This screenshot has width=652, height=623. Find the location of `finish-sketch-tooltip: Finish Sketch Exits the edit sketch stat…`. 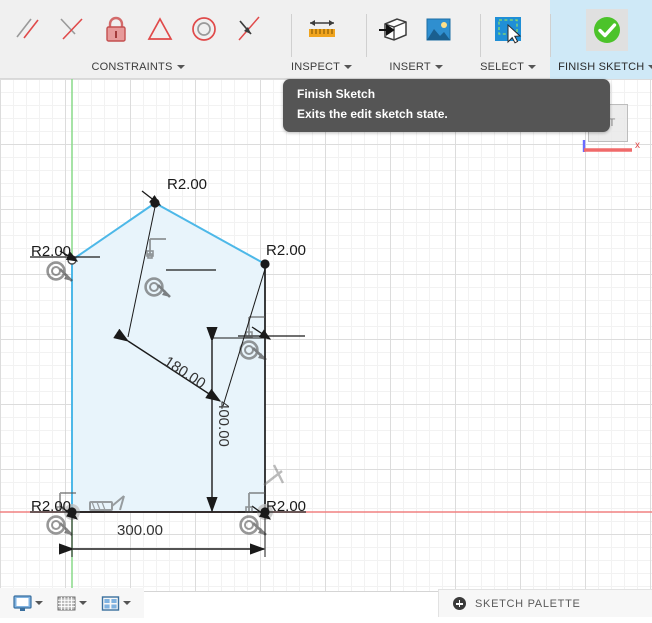

finish-sketch-tooltip: Finish Sketch Exits the edit sketch stat… is located at coordinates (446, 105).